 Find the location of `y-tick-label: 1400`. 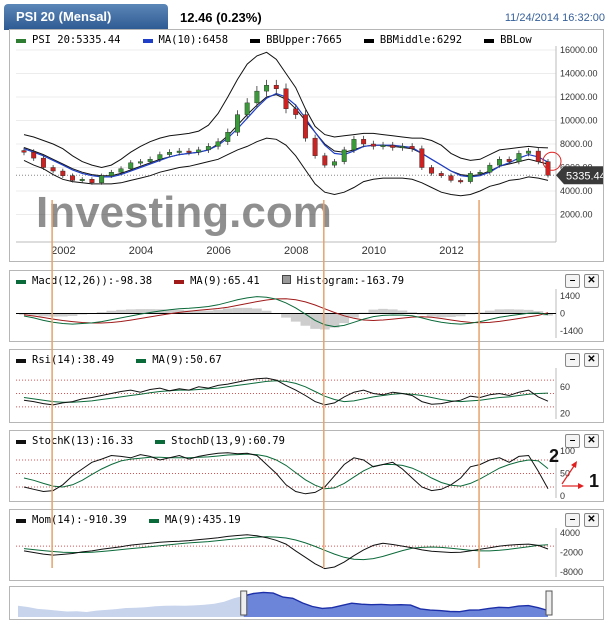

y-tick-label: 1400 is located at coordinates (570, 296).